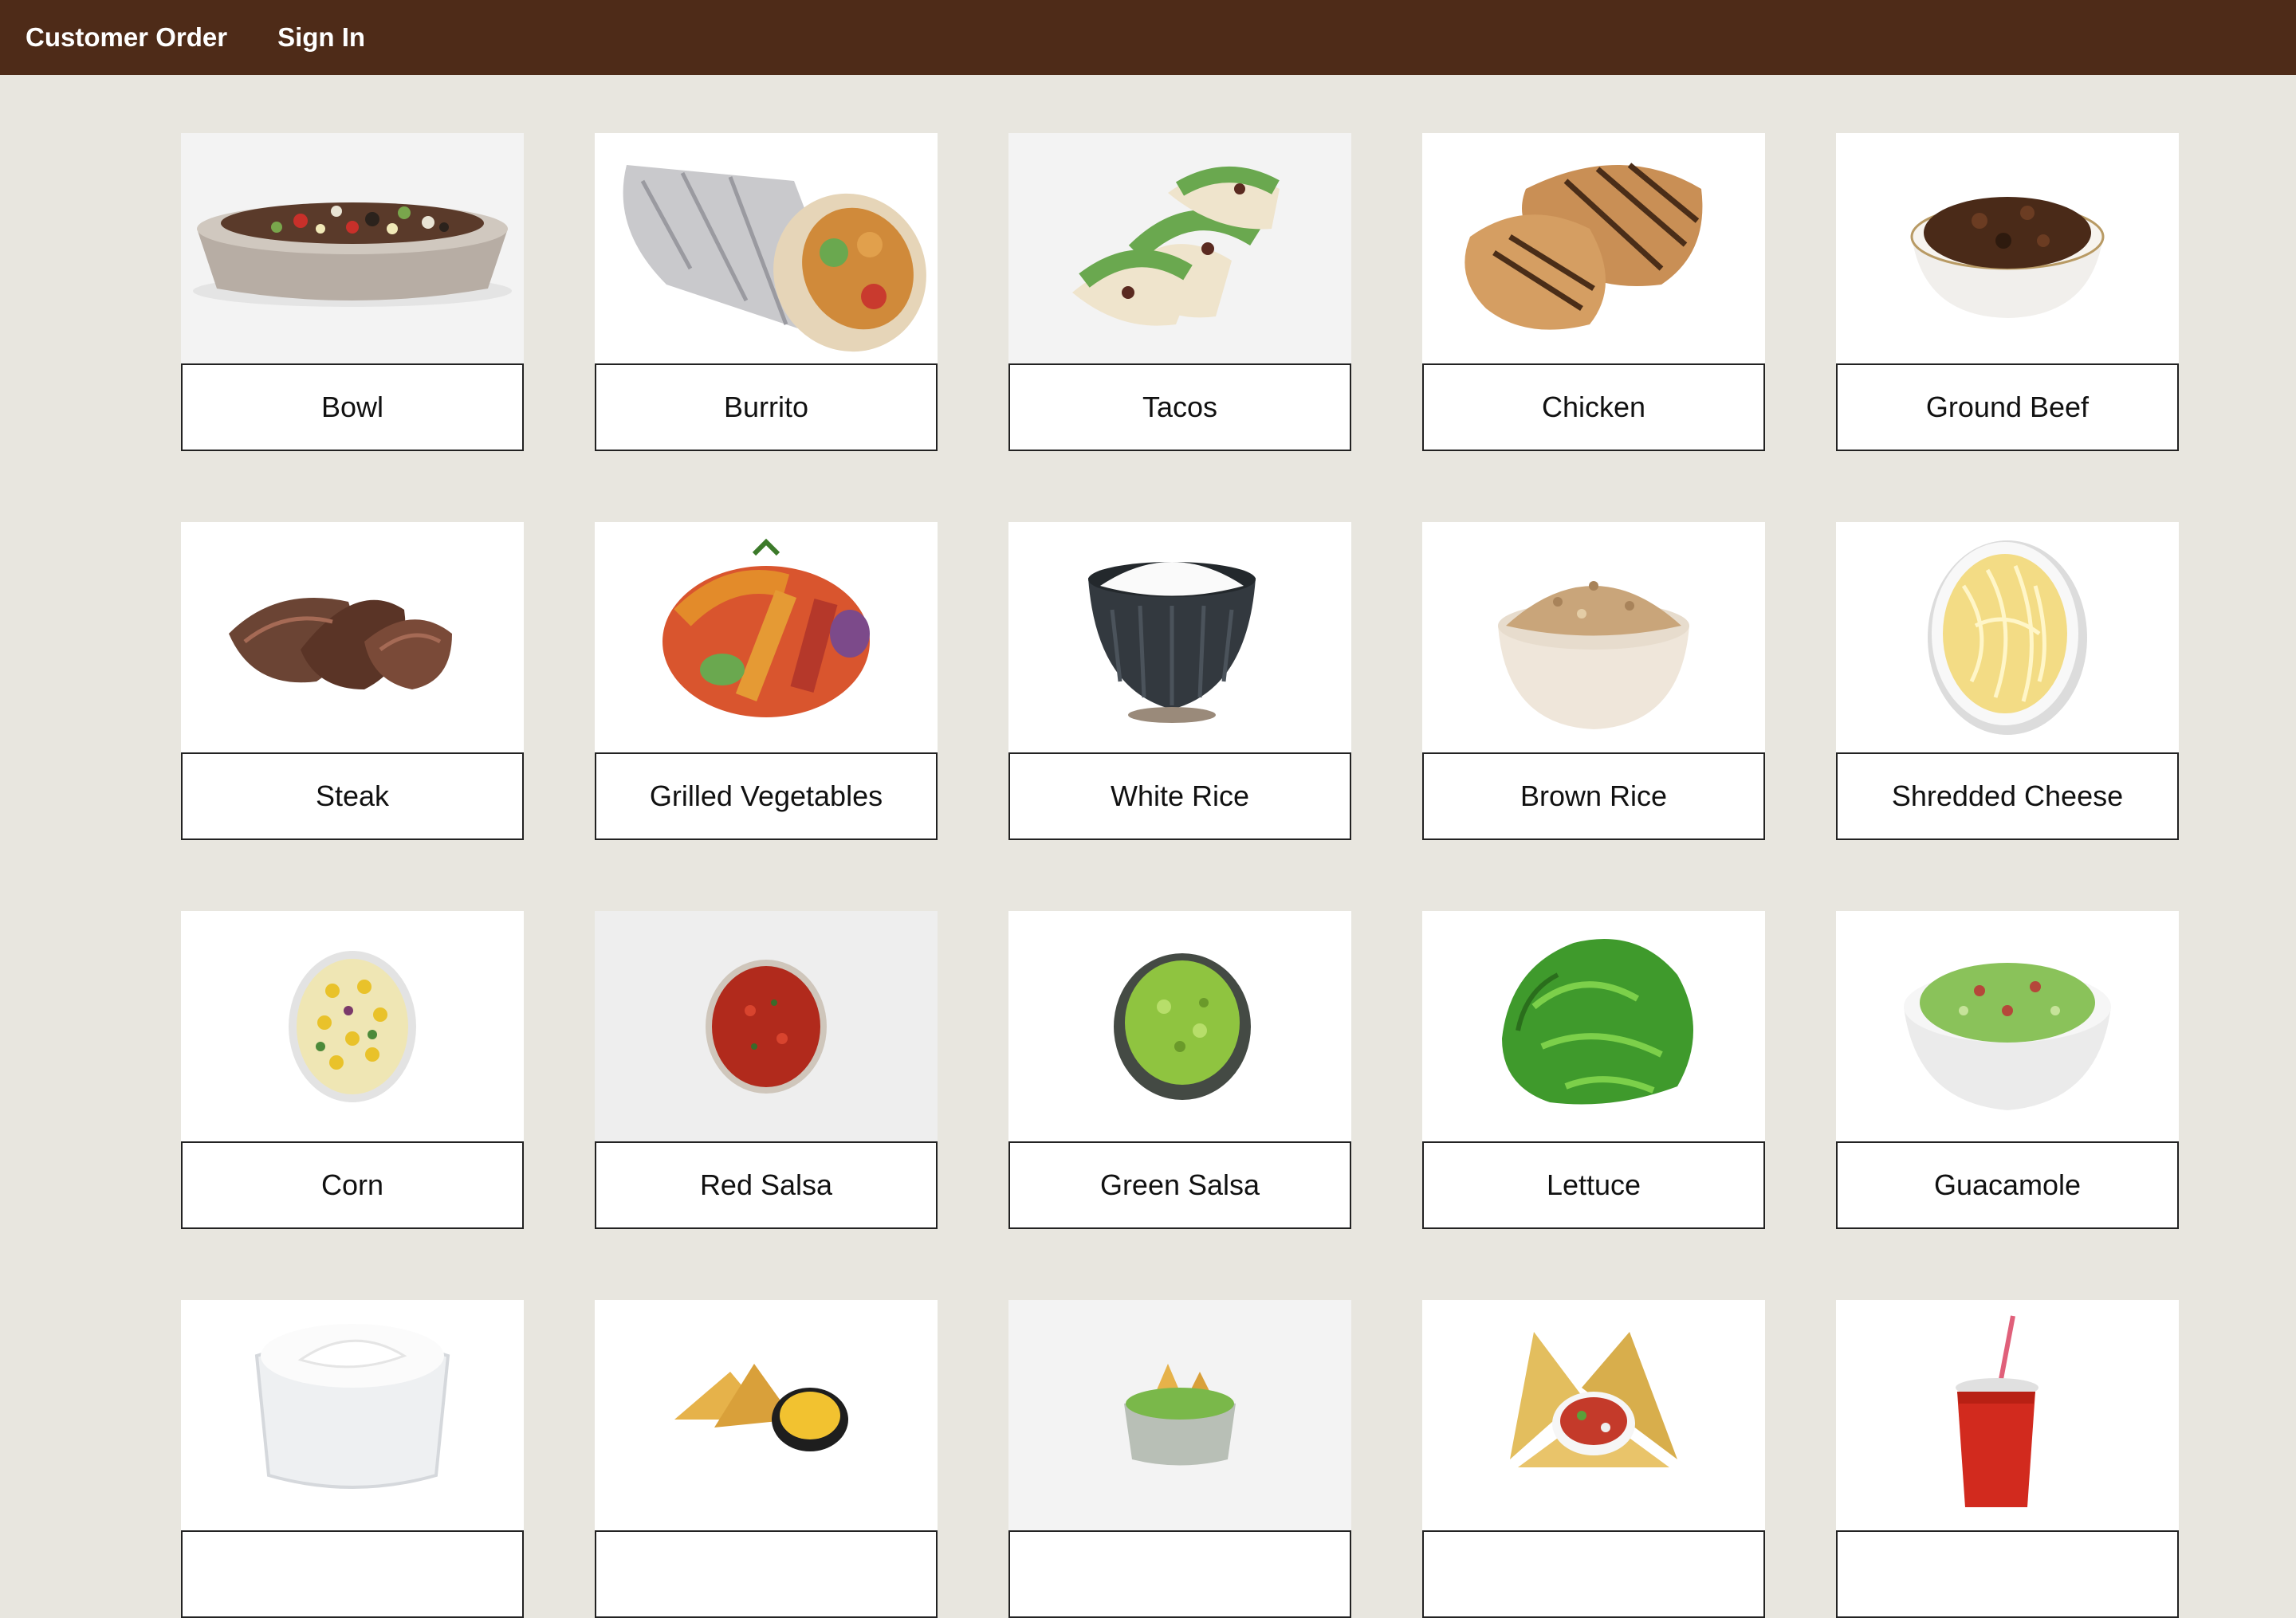 This screenshot has height=1618, width=2296. Describe the element at coordinates (2007, 637) in the screenshot. I see `shredded-cheese-icon` at that location.